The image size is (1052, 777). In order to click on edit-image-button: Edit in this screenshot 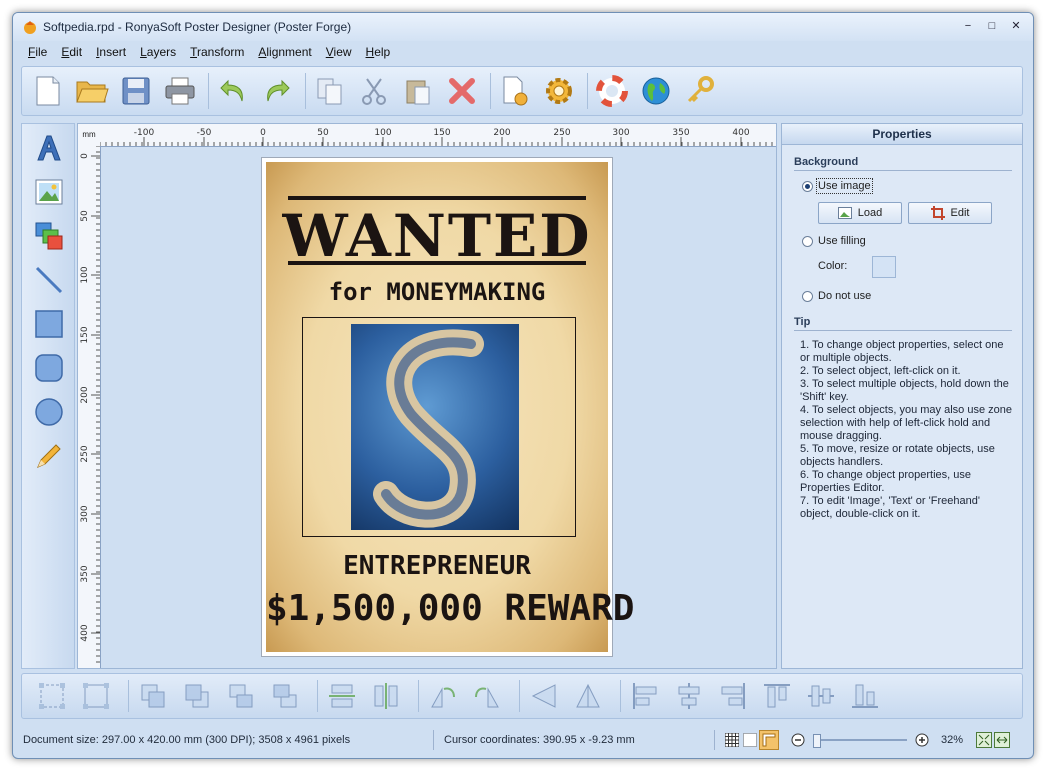, I will do `click(950, 213)`.